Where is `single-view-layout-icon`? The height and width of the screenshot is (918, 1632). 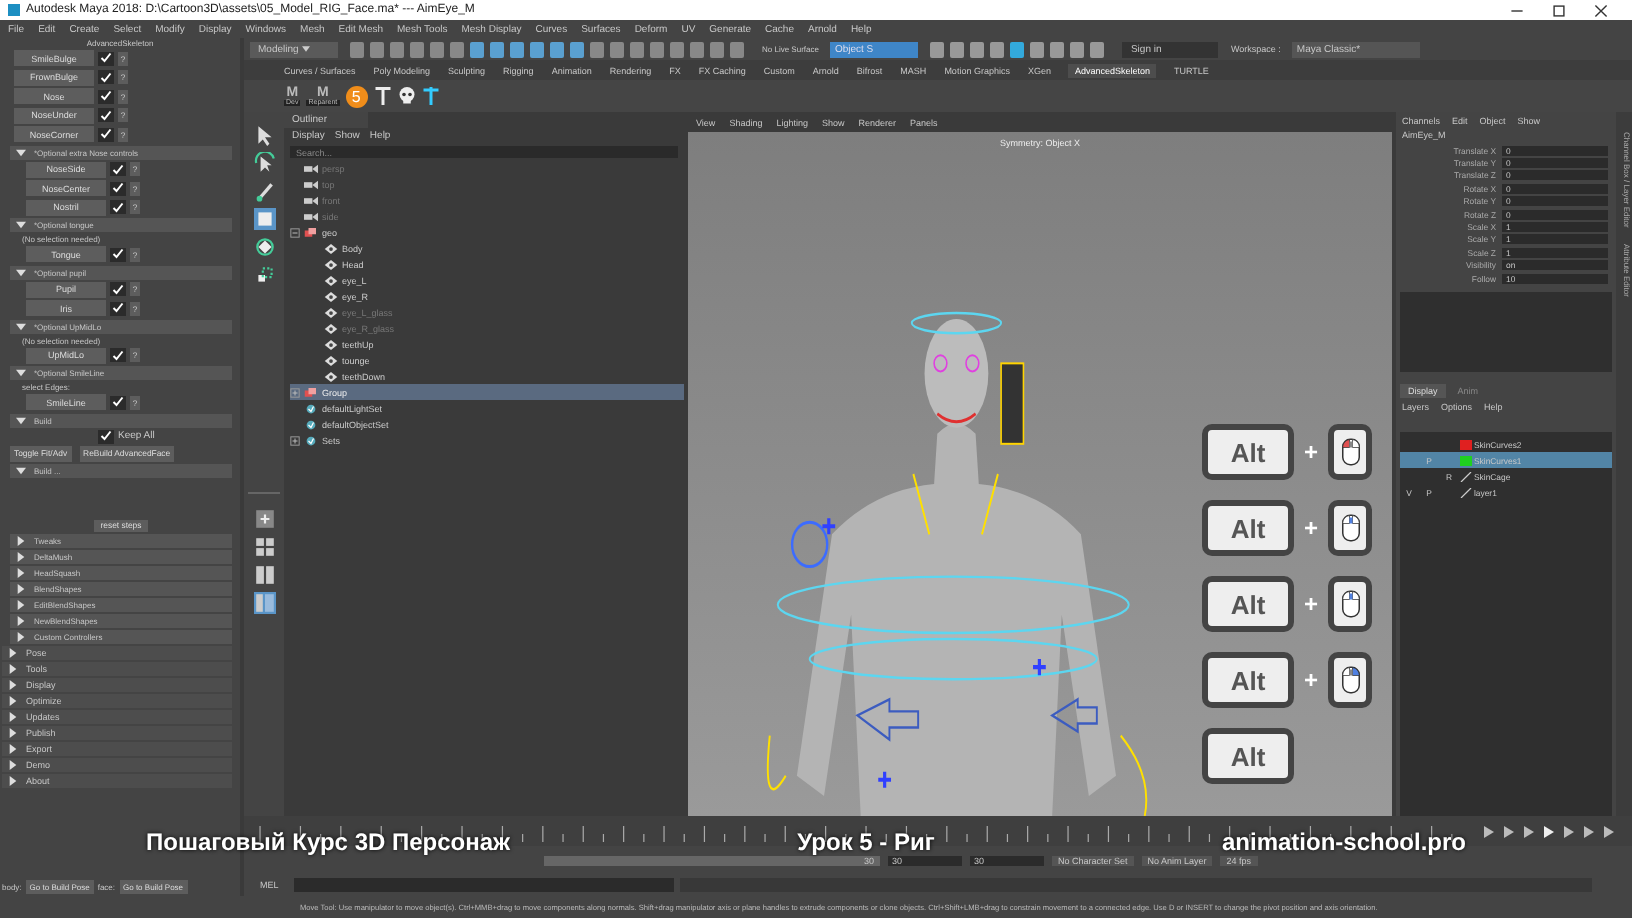 single-view-layout-icon is located at coordinates (264, 519).